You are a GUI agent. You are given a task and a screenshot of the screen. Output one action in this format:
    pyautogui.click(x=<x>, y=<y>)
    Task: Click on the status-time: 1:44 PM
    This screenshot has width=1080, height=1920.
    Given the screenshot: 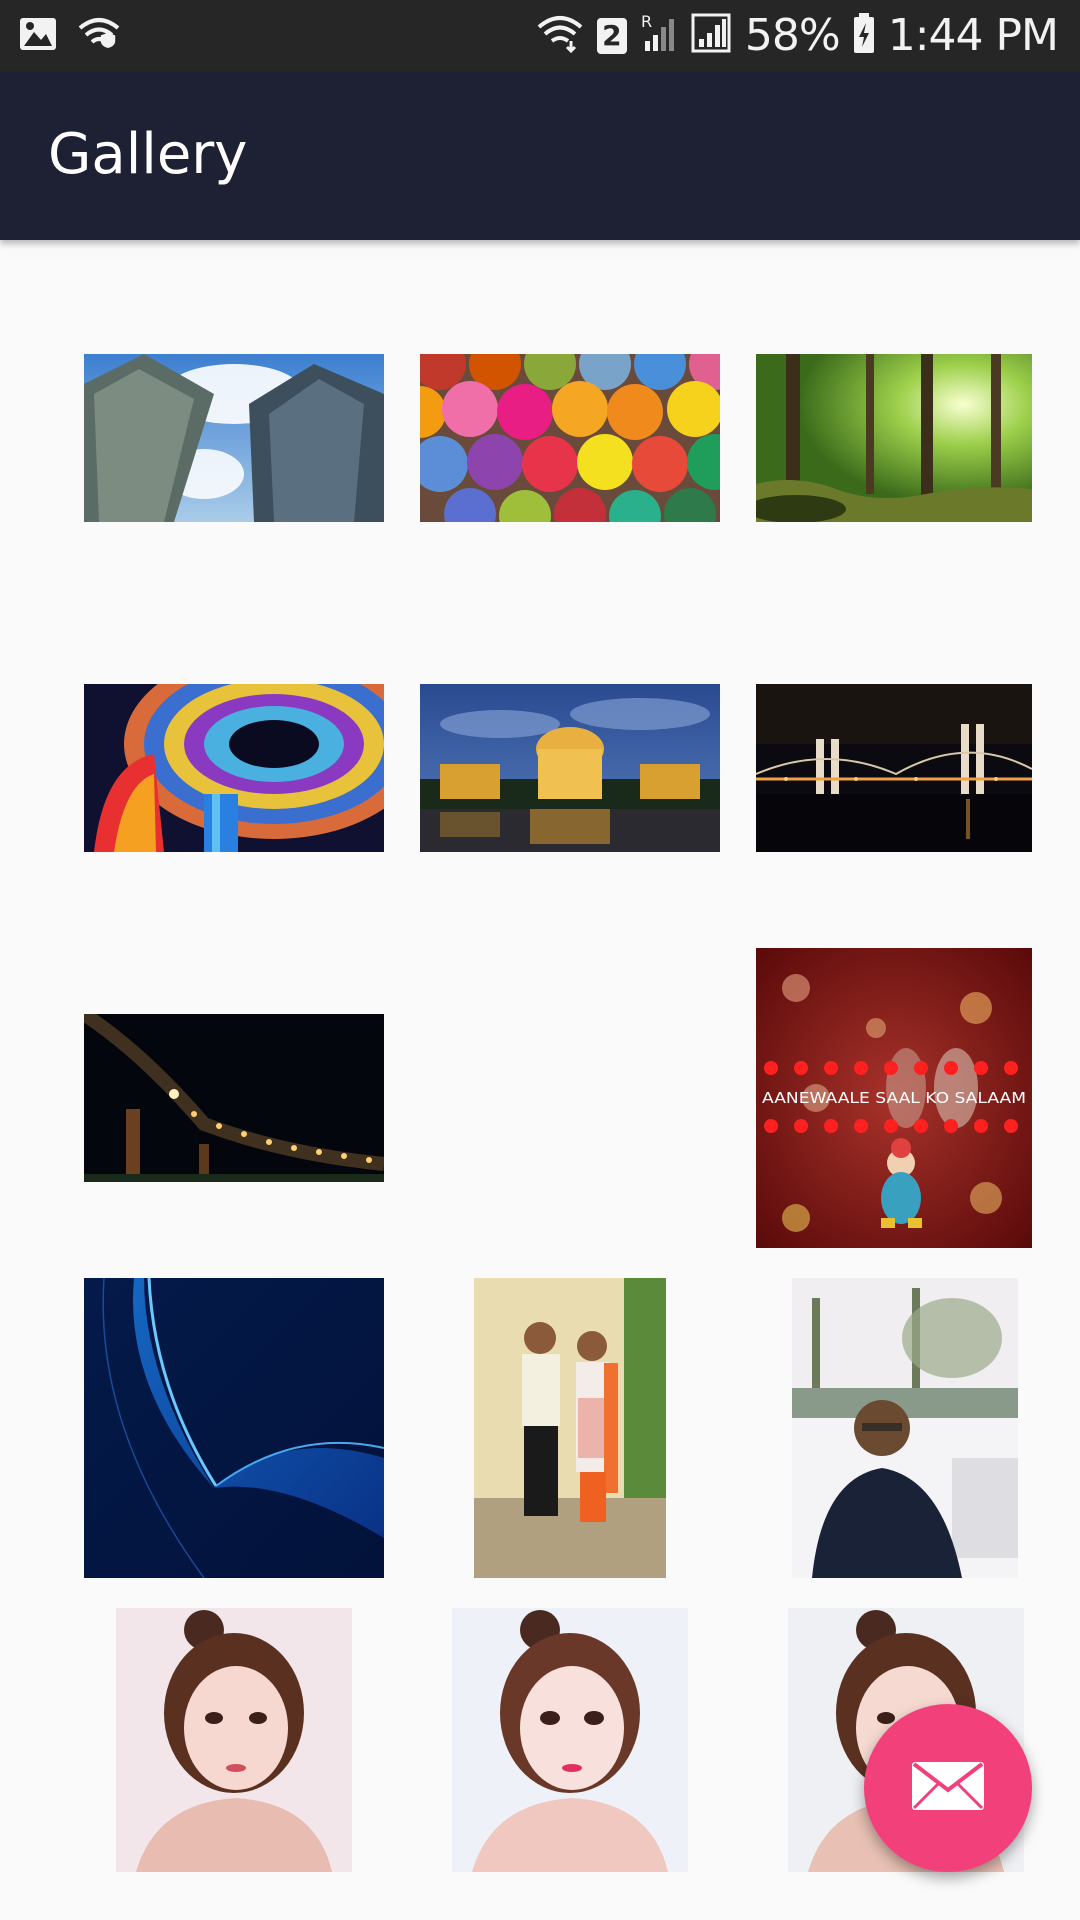 What is the action you would take?
    pyautogui.click(x=973, y=35)
    